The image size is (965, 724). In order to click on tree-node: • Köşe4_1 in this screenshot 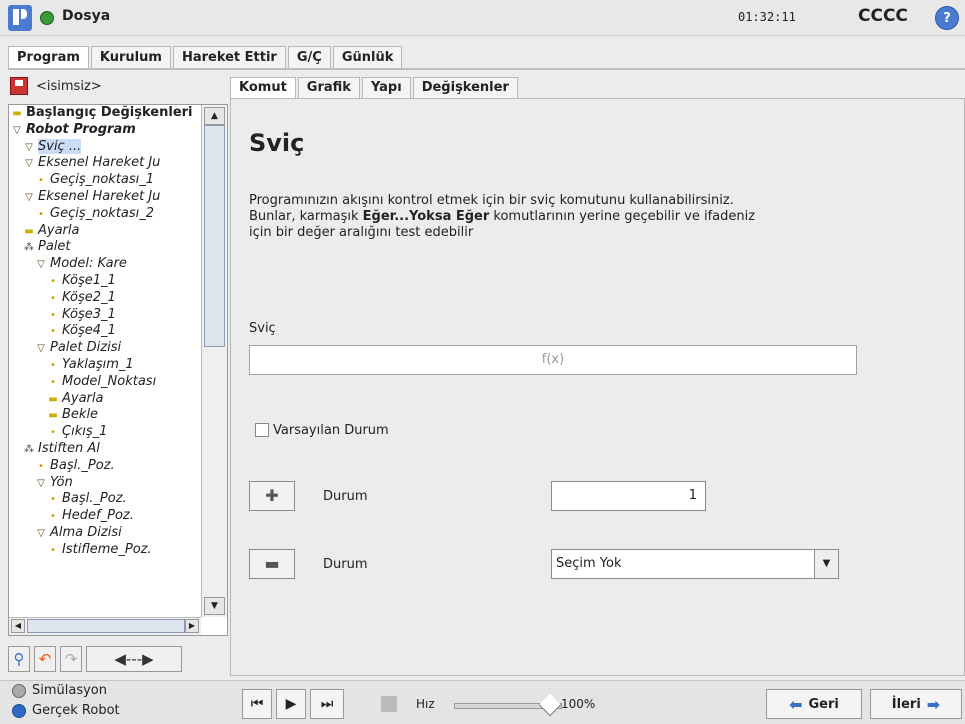, I will do `click(105, 331)`.